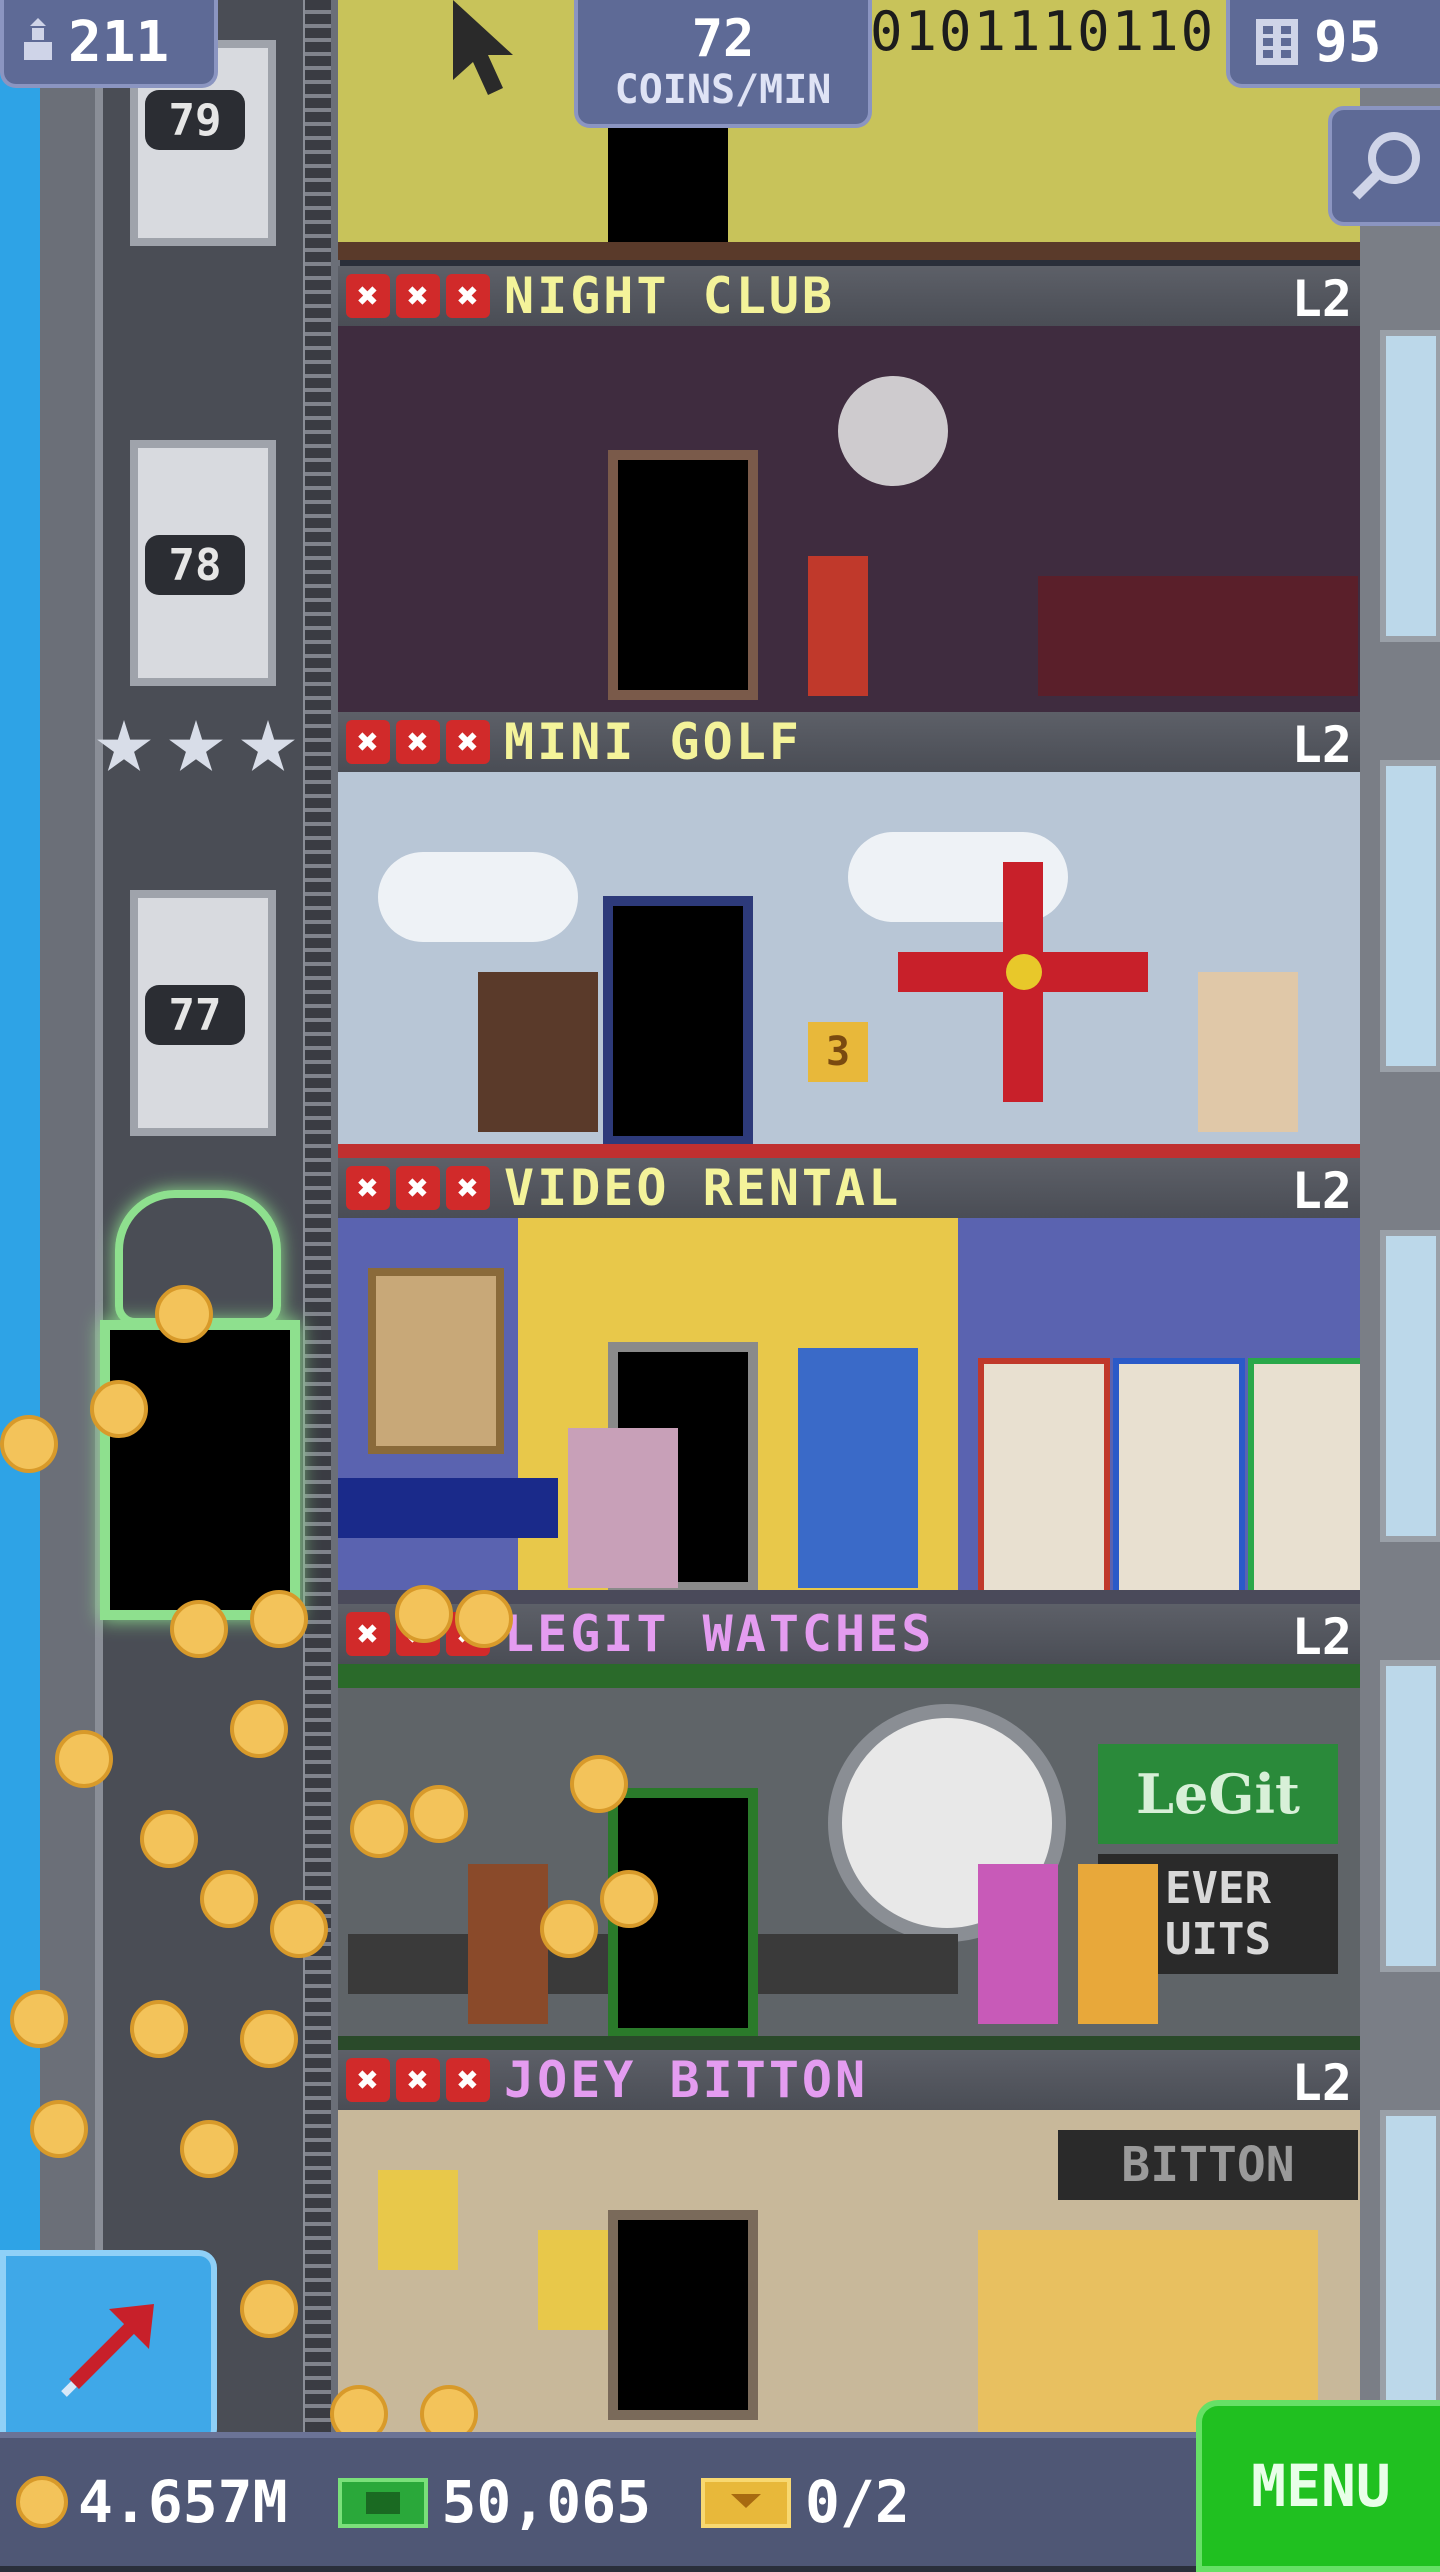 The height and width of the screenshot is (2572, 1440). Describe the element at coordinates (849, 2271) in the screenshot. I see `room-interior: BITTON` at that location.